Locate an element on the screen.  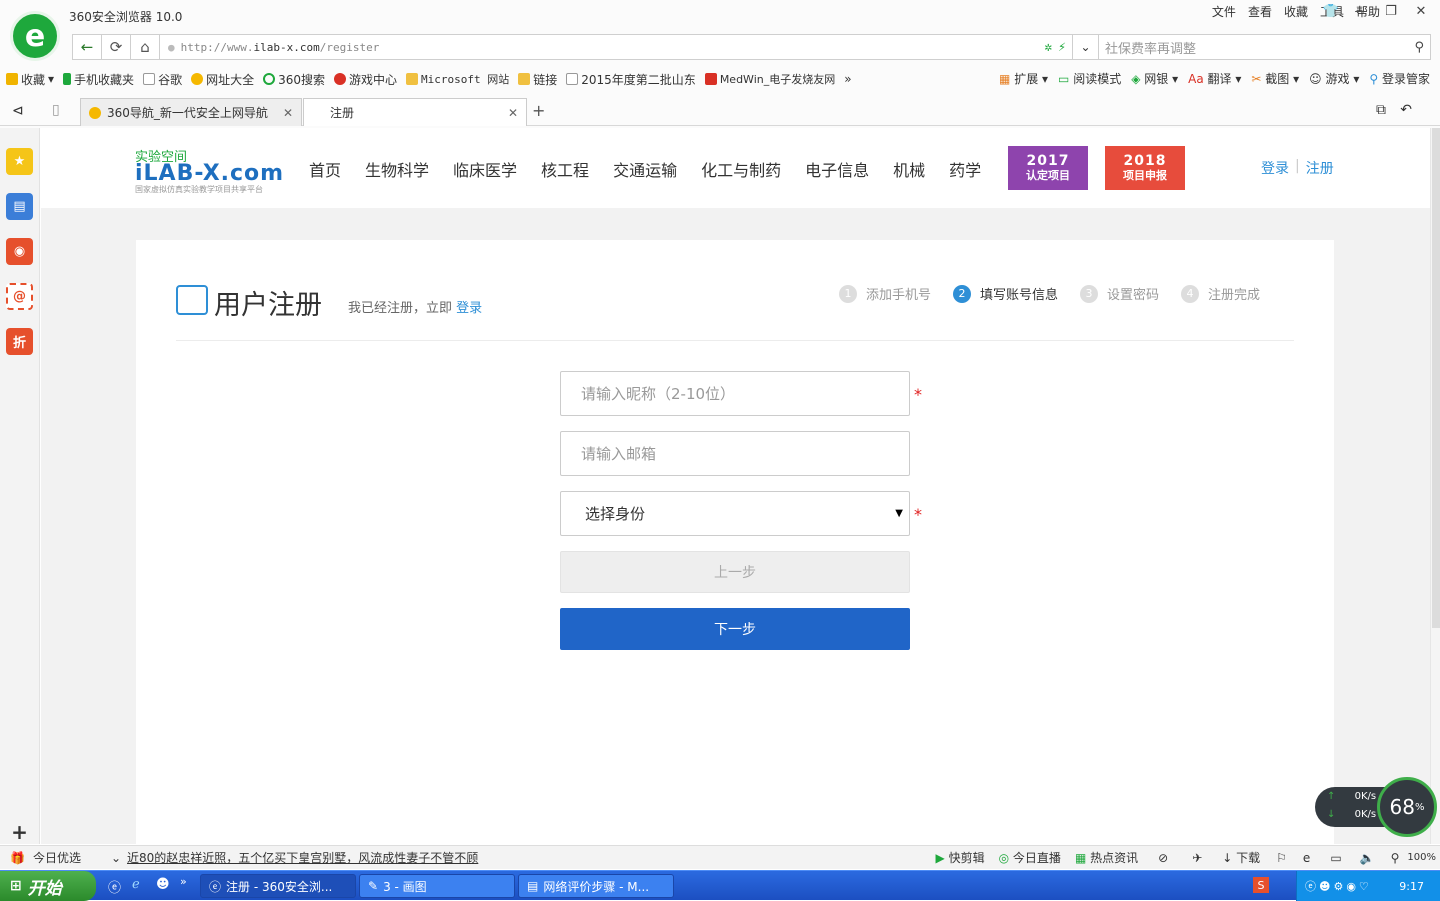
more-favorites-icon: » is located at coordinates (847, 79).